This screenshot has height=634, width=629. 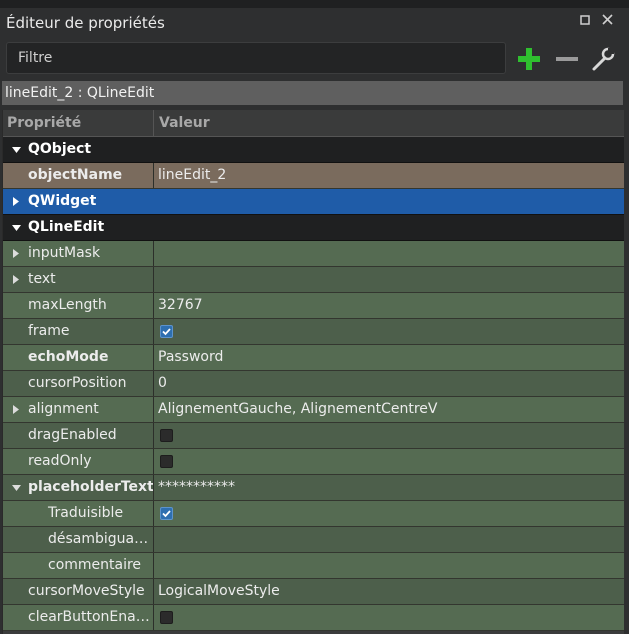 I want to click on property-value-cell: Password, so click(x=389, y=357).